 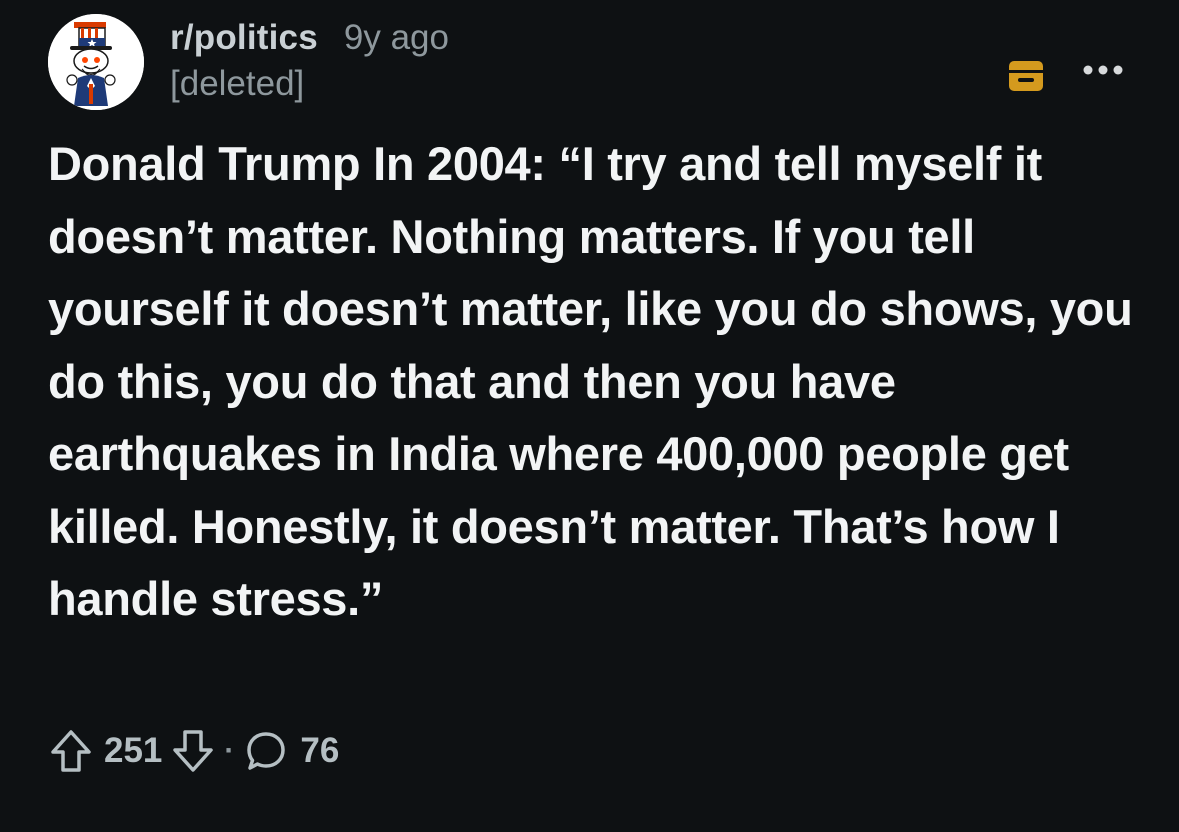 I want to click on subreddit-avatar, so click(x=96, y=62).